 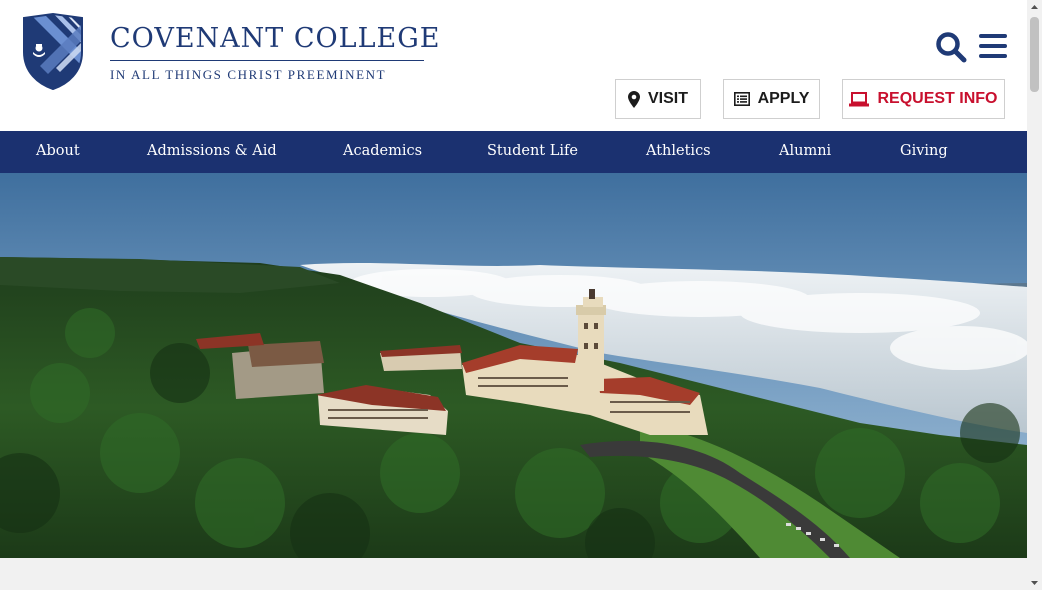 I want to click on search-icon, so click(x=951, y=47).